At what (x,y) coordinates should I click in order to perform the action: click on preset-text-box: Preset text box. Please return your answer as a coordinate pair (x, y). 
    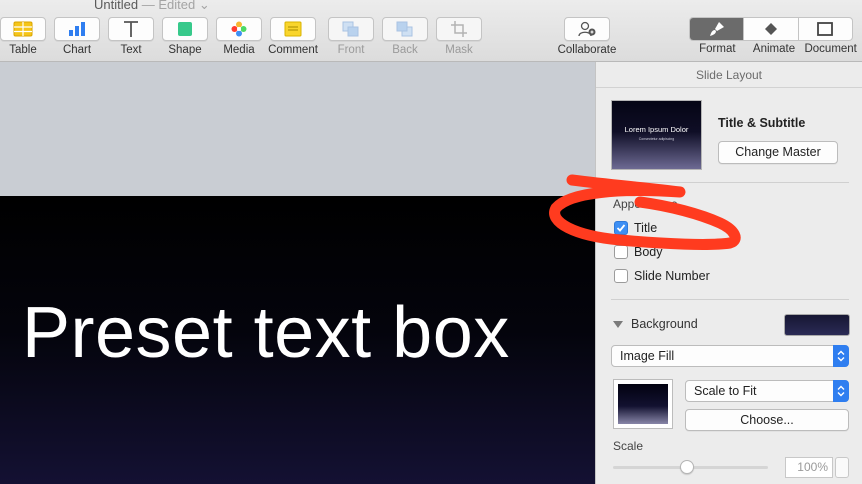
    Looking at the image, I should click on (266, 333).